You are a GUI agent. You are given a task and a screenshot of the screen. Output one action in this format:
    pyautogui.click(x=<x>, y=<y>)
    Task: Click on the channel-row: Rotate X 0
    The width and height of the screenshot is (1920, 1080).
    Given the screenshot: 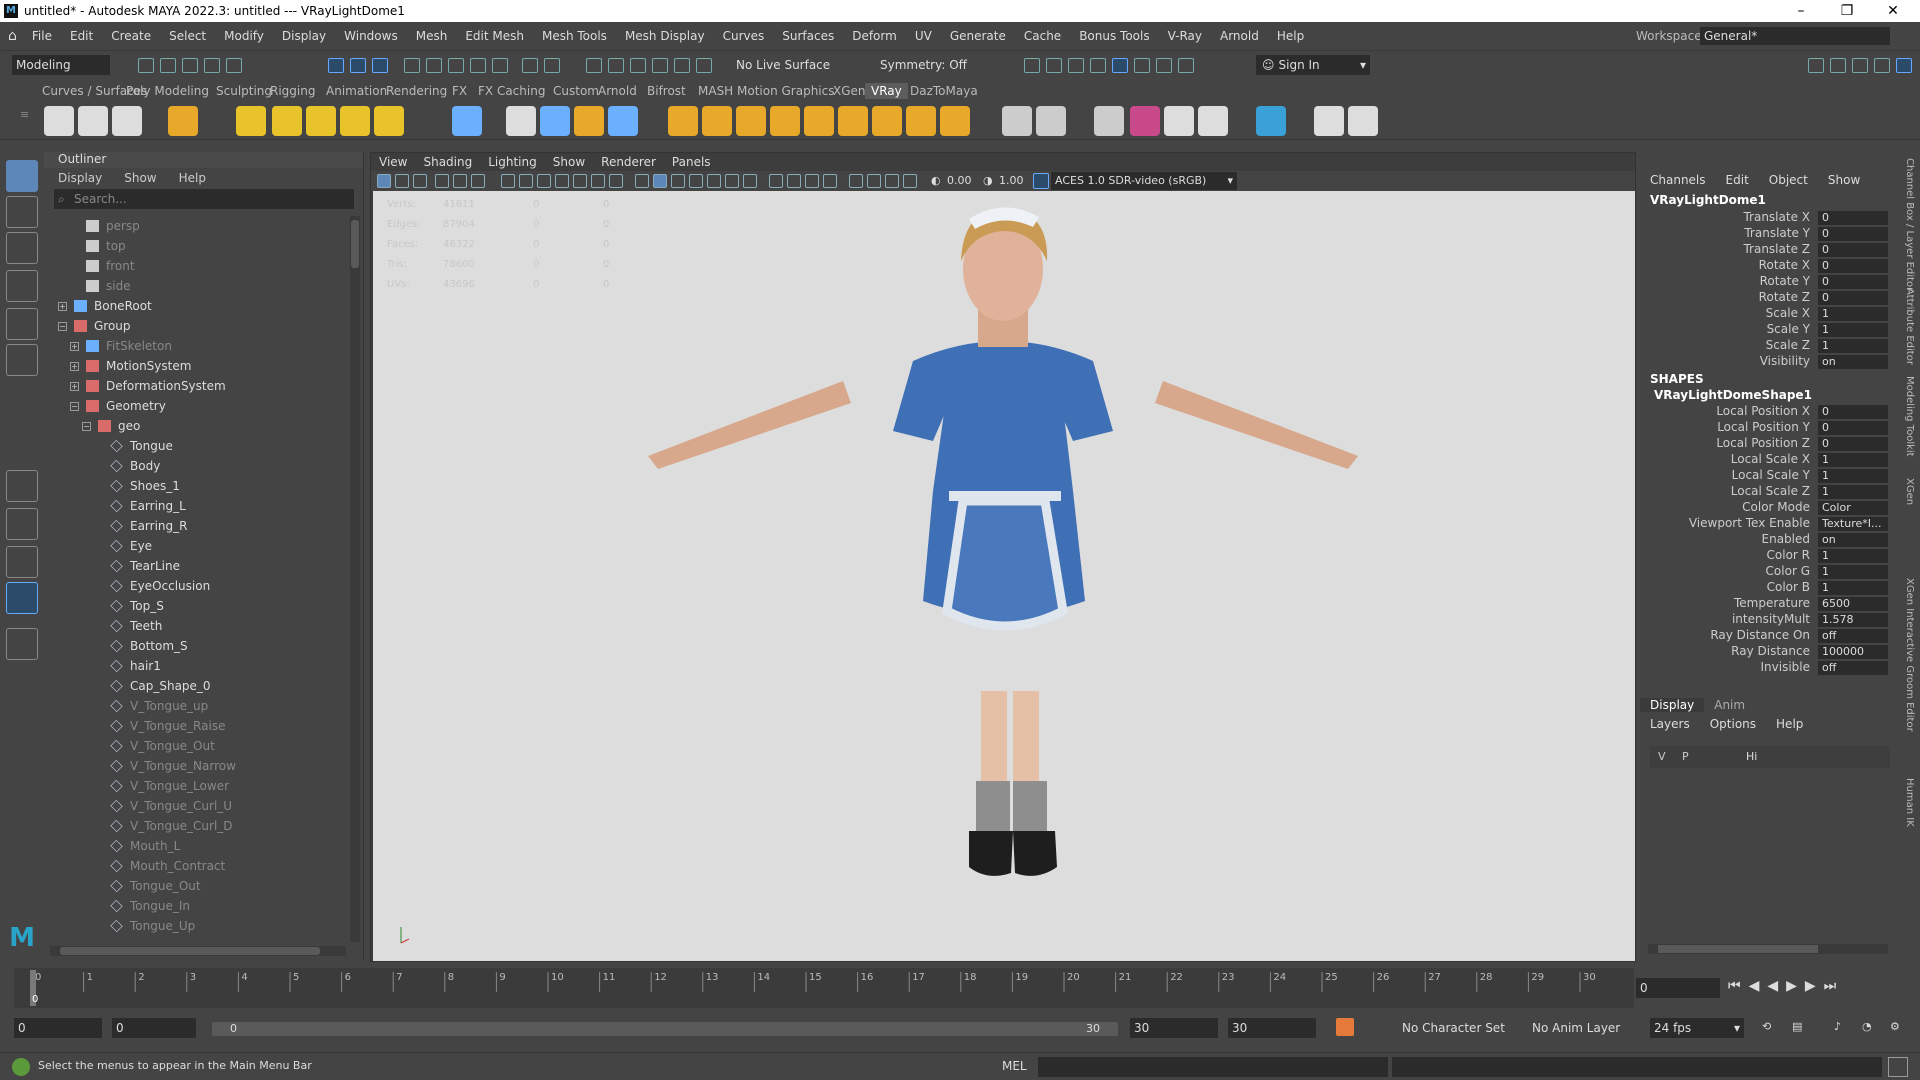 What is the action you would take?
    pyautogui.click(x=1770, y=266)
    